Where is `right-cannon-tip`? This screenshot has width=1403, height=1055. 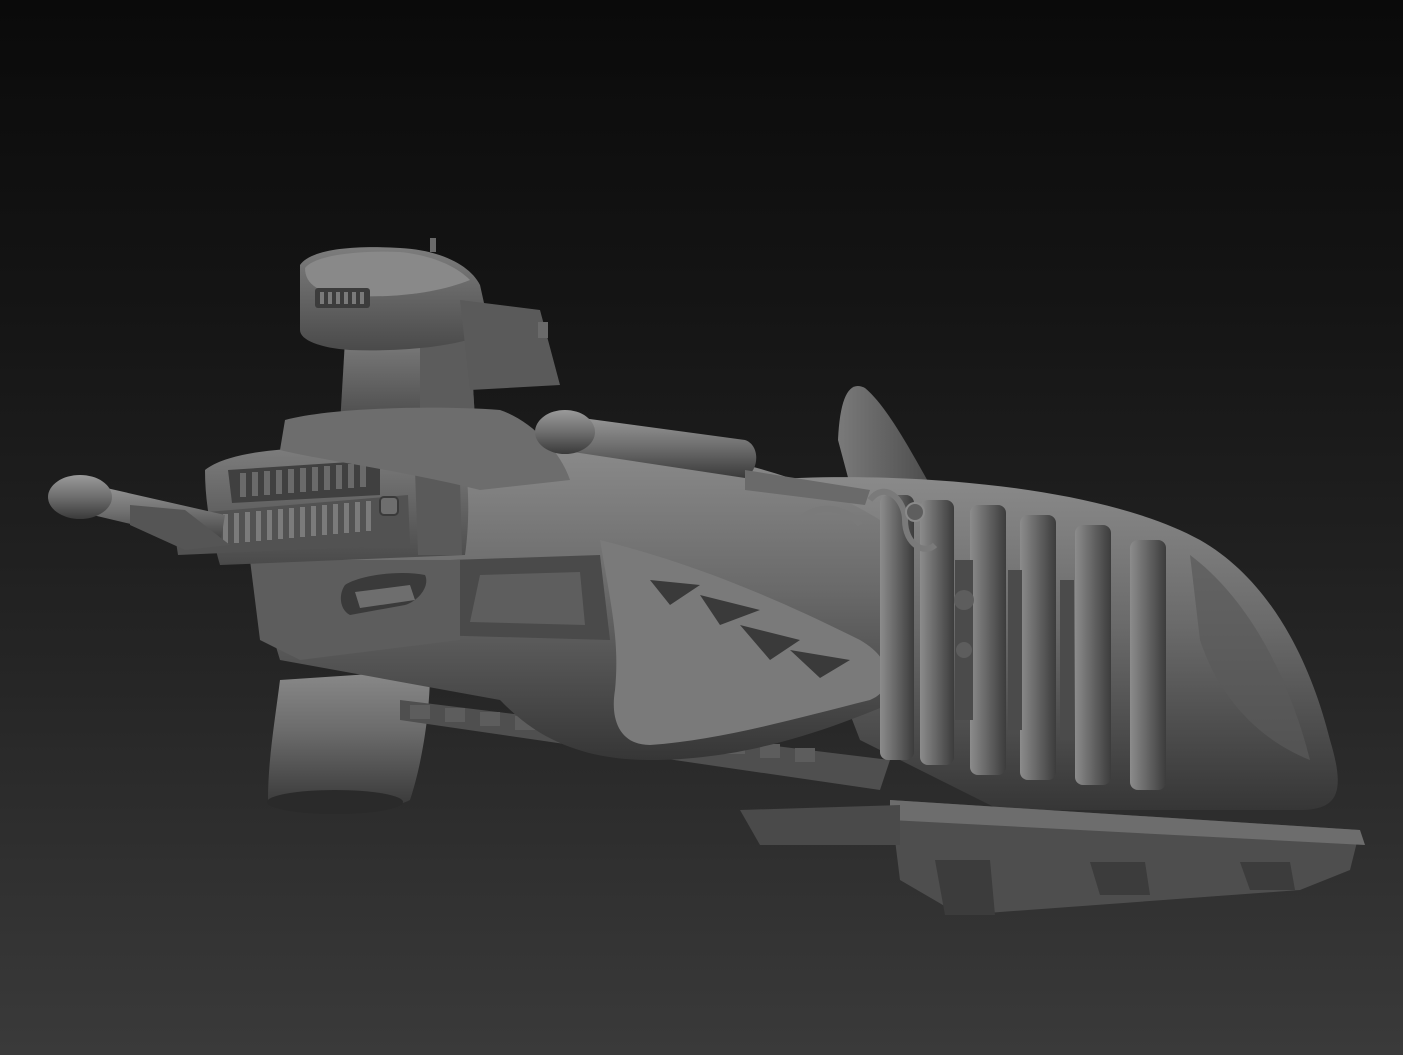
right-cannon-tip is located at coordinates (565, 432).